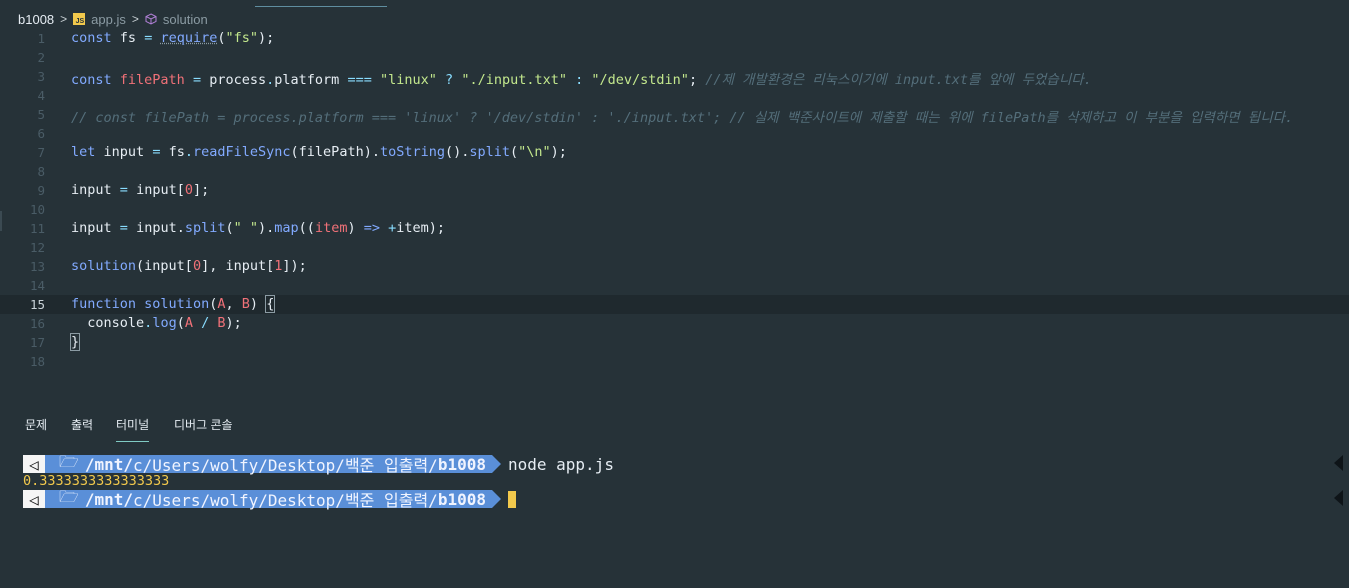  Describe the element at coordinates (41, 190) in the screenshot. I see `line-number: 9` at that location.